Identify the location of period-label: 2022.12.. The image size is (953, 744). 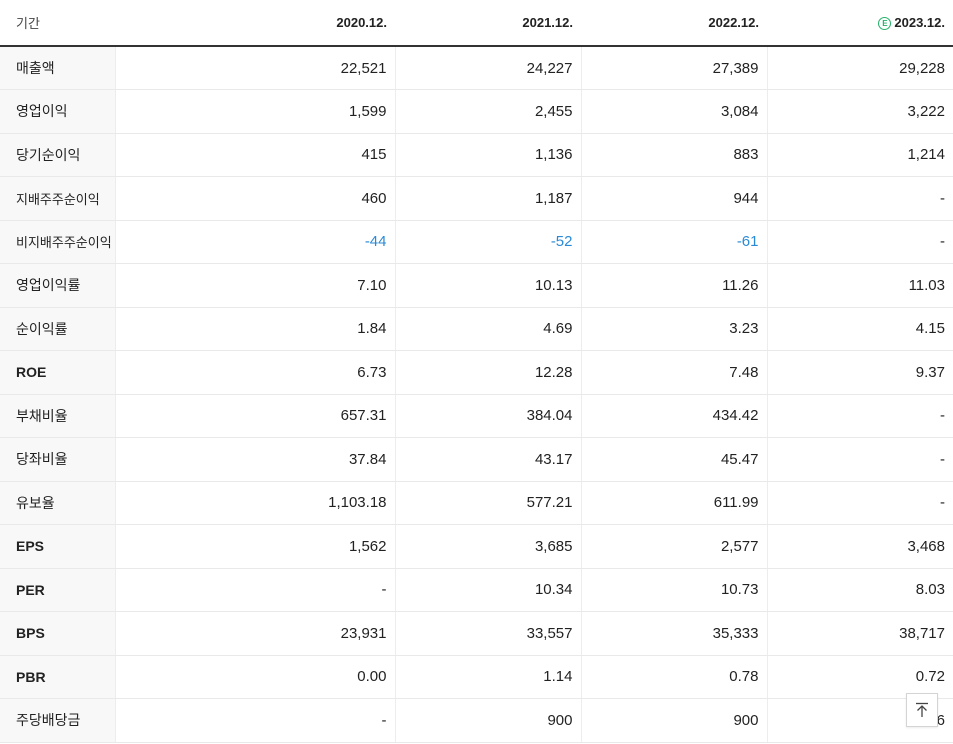
(733, 22).